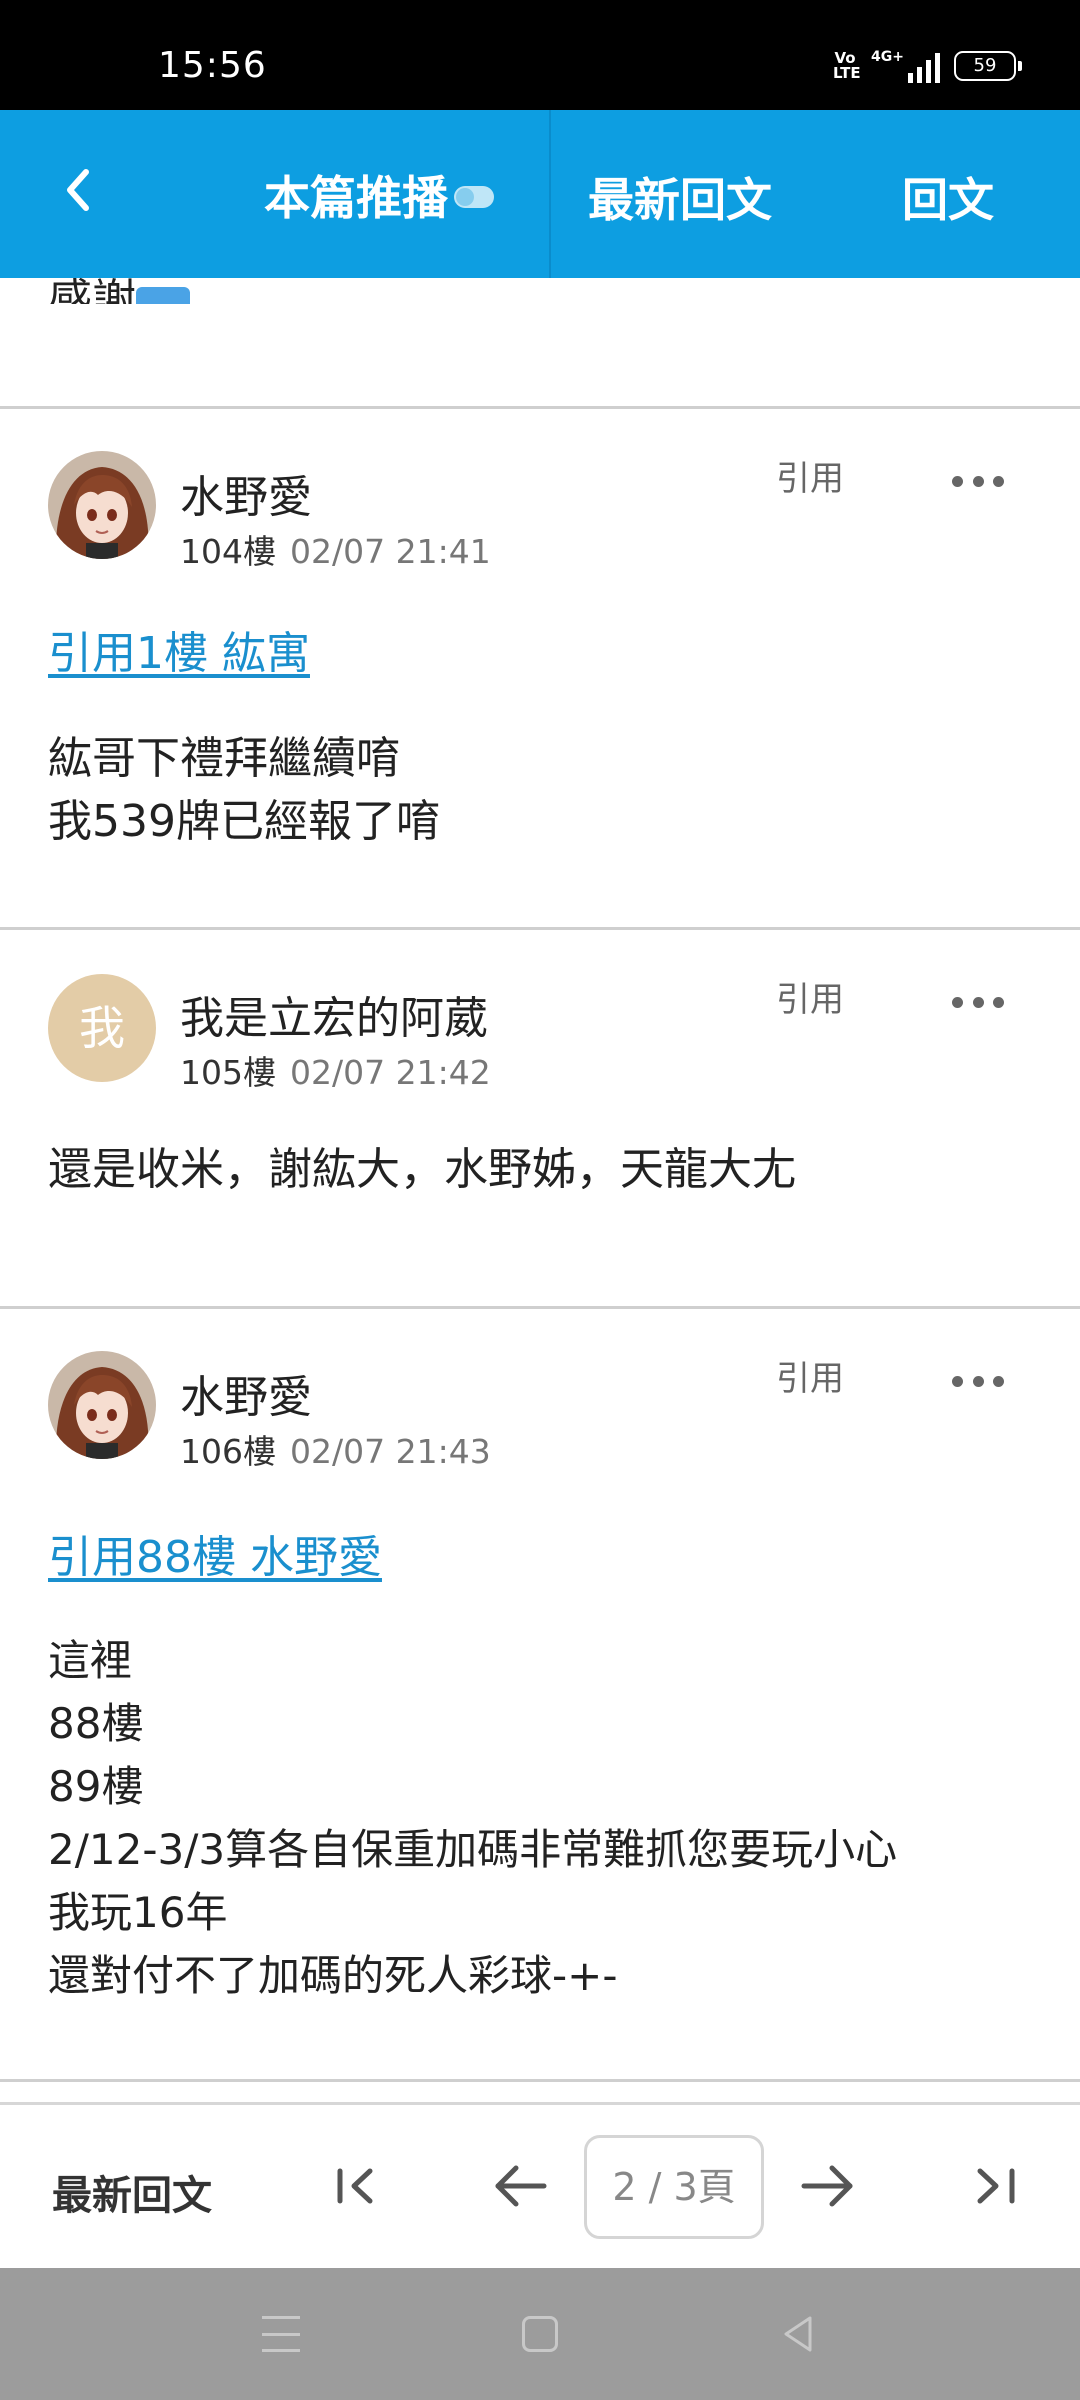 This screenshot has height=2400, width=1080. Describe the element at coordinates (905, 66) in the screenshot. I see `signal-icon: 4G+` at that location.